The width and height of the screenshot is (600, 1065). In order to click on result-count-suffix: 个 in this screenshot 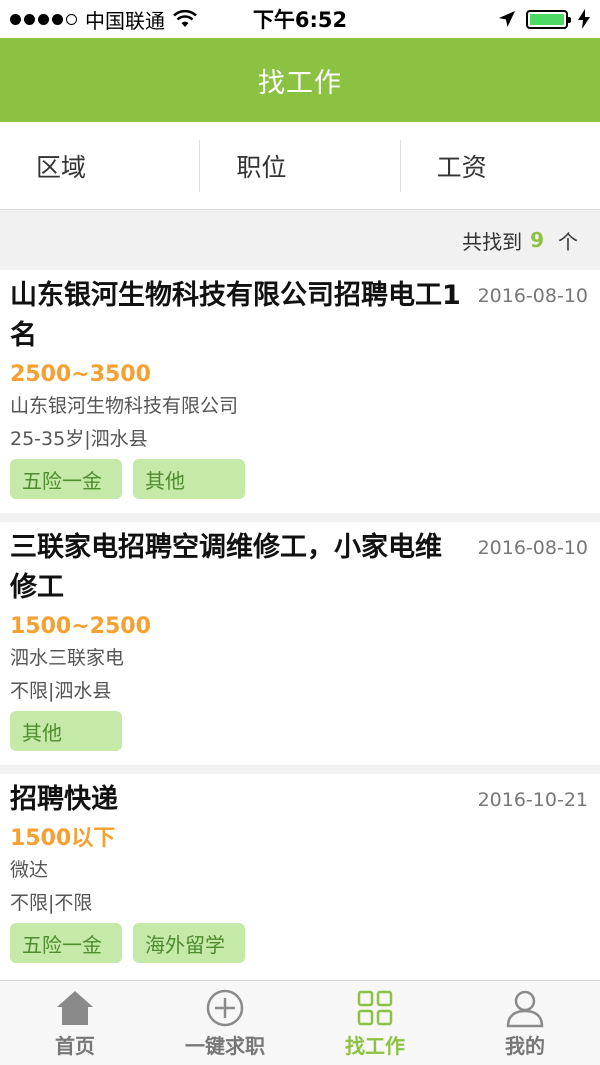, I will do `click(568, 241)`.